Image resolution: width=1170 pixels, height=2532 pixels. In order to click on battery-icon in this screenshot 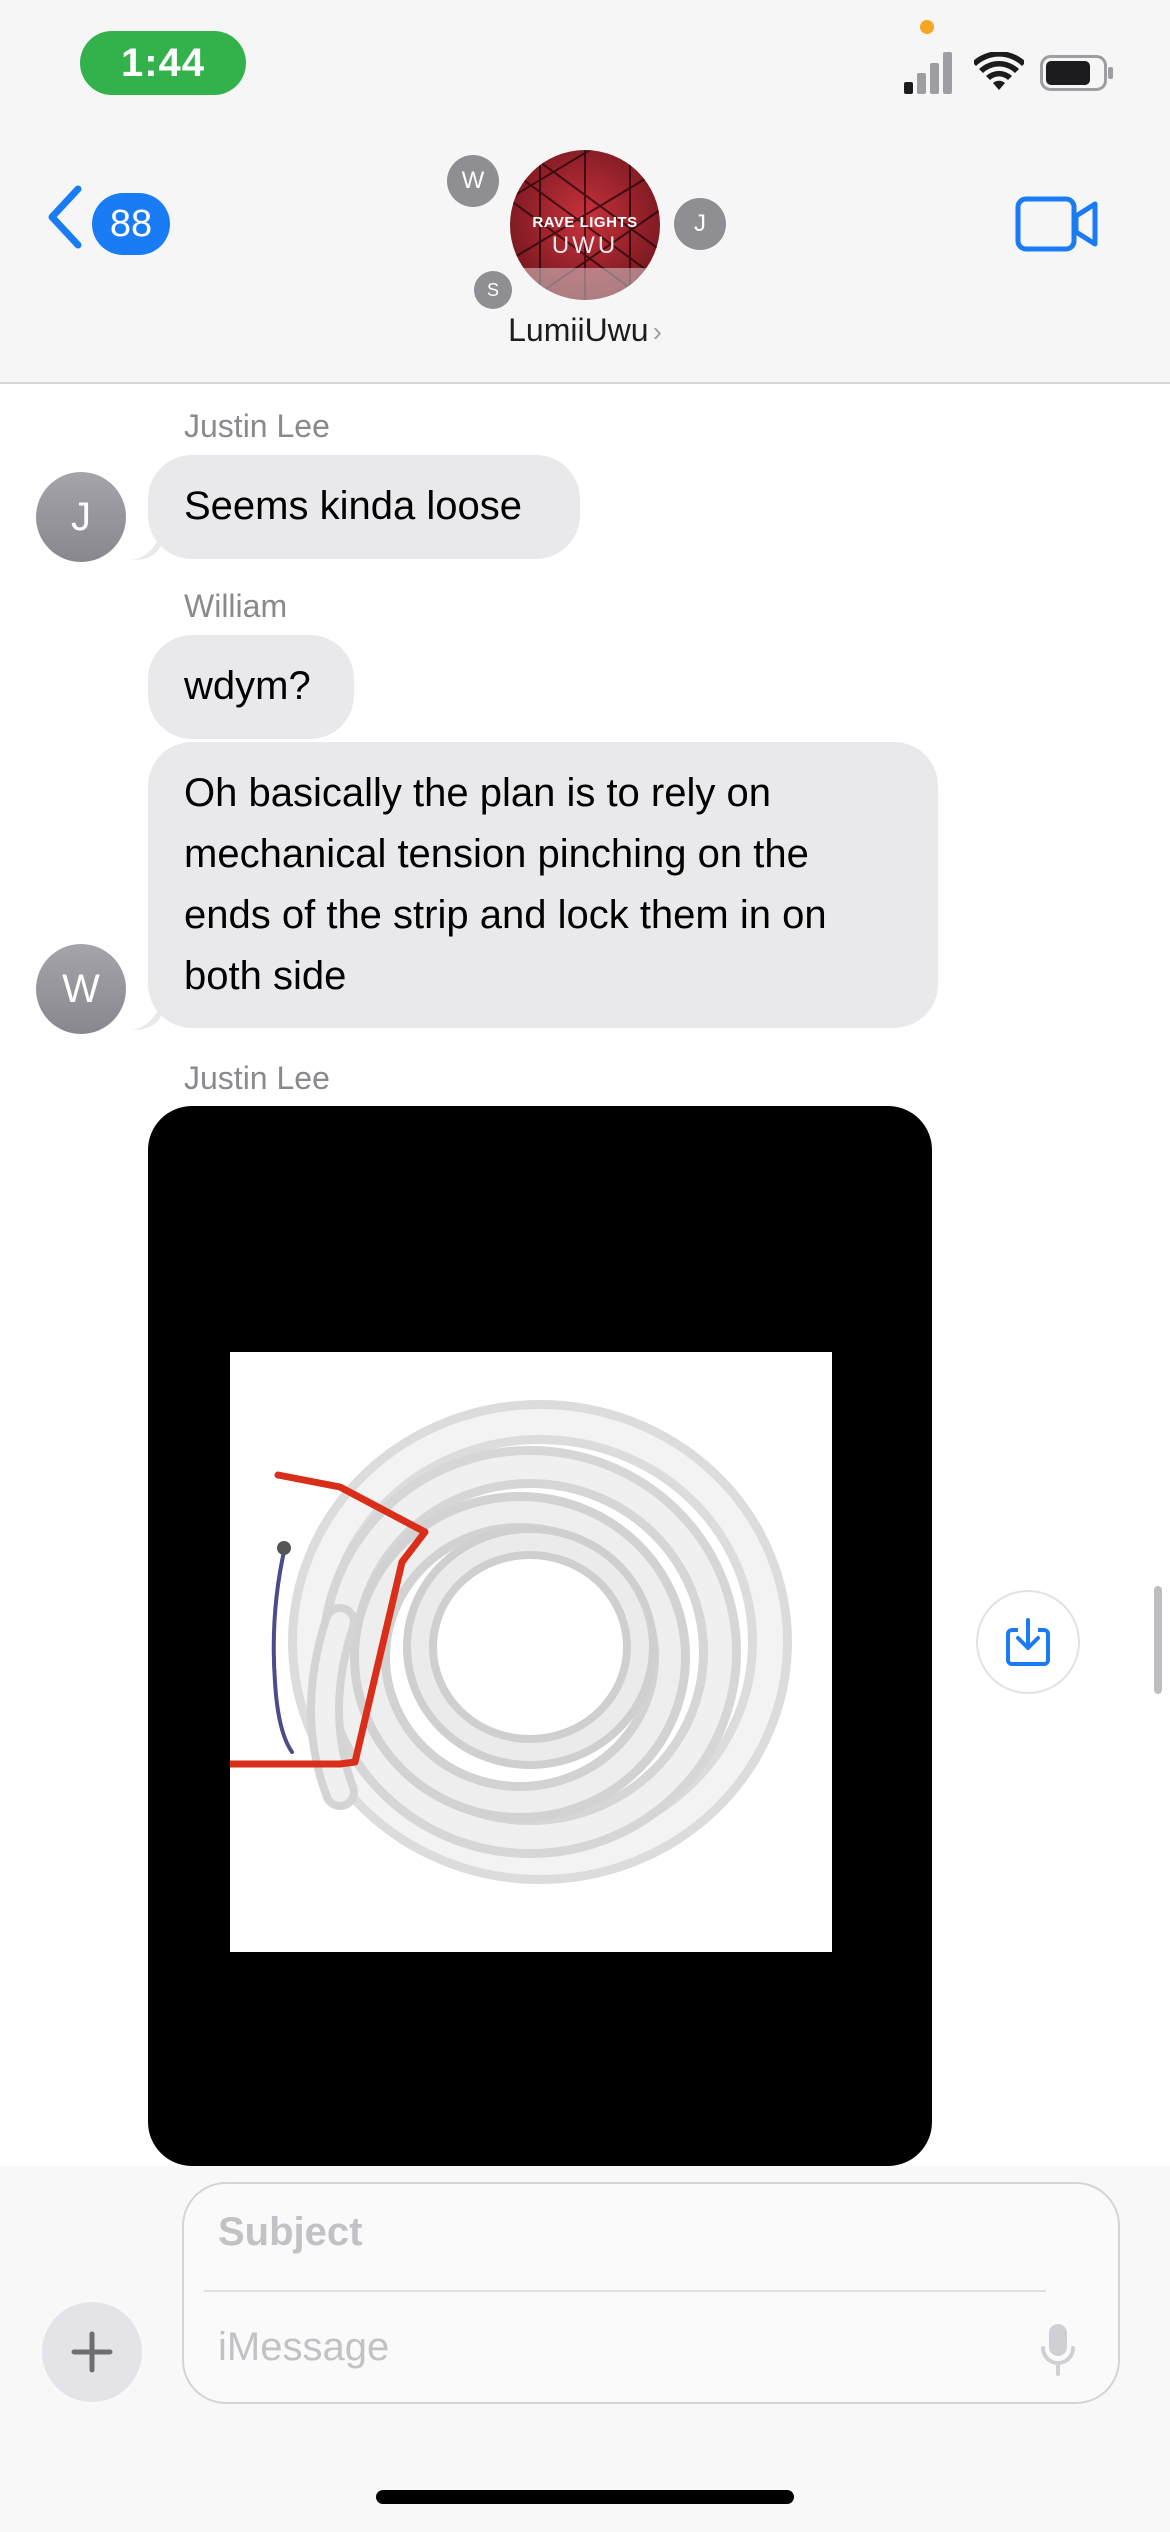, I will do `click(1076, 73)`.